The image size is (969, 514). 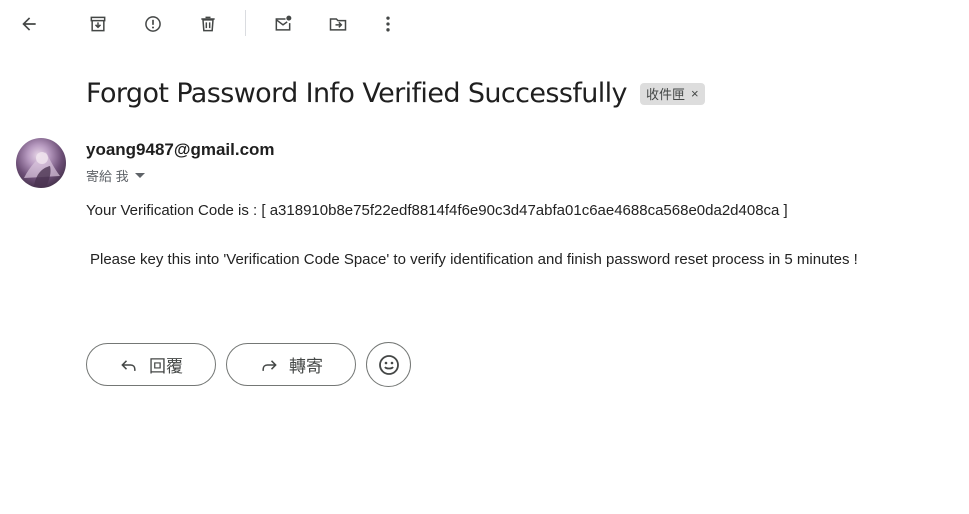 I want to click on more-options-button, so click(x=388, y=24).